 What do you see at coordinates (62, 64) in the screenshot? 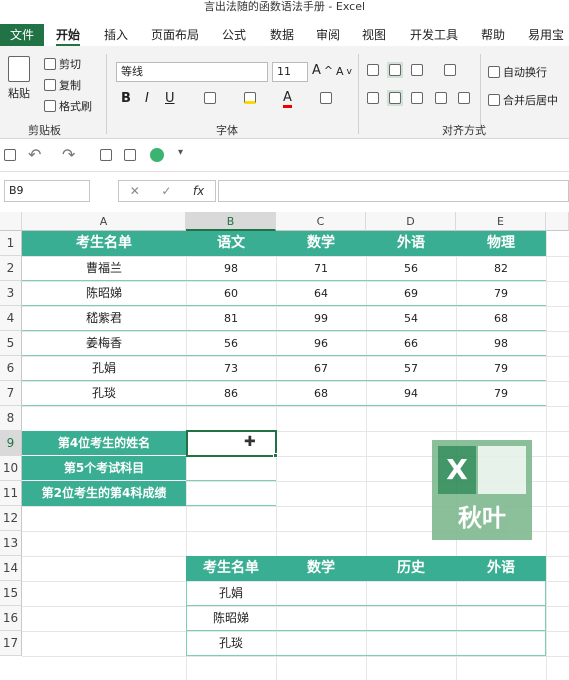
I see `cut-button: 剪切` at bounding box center [62, 64].